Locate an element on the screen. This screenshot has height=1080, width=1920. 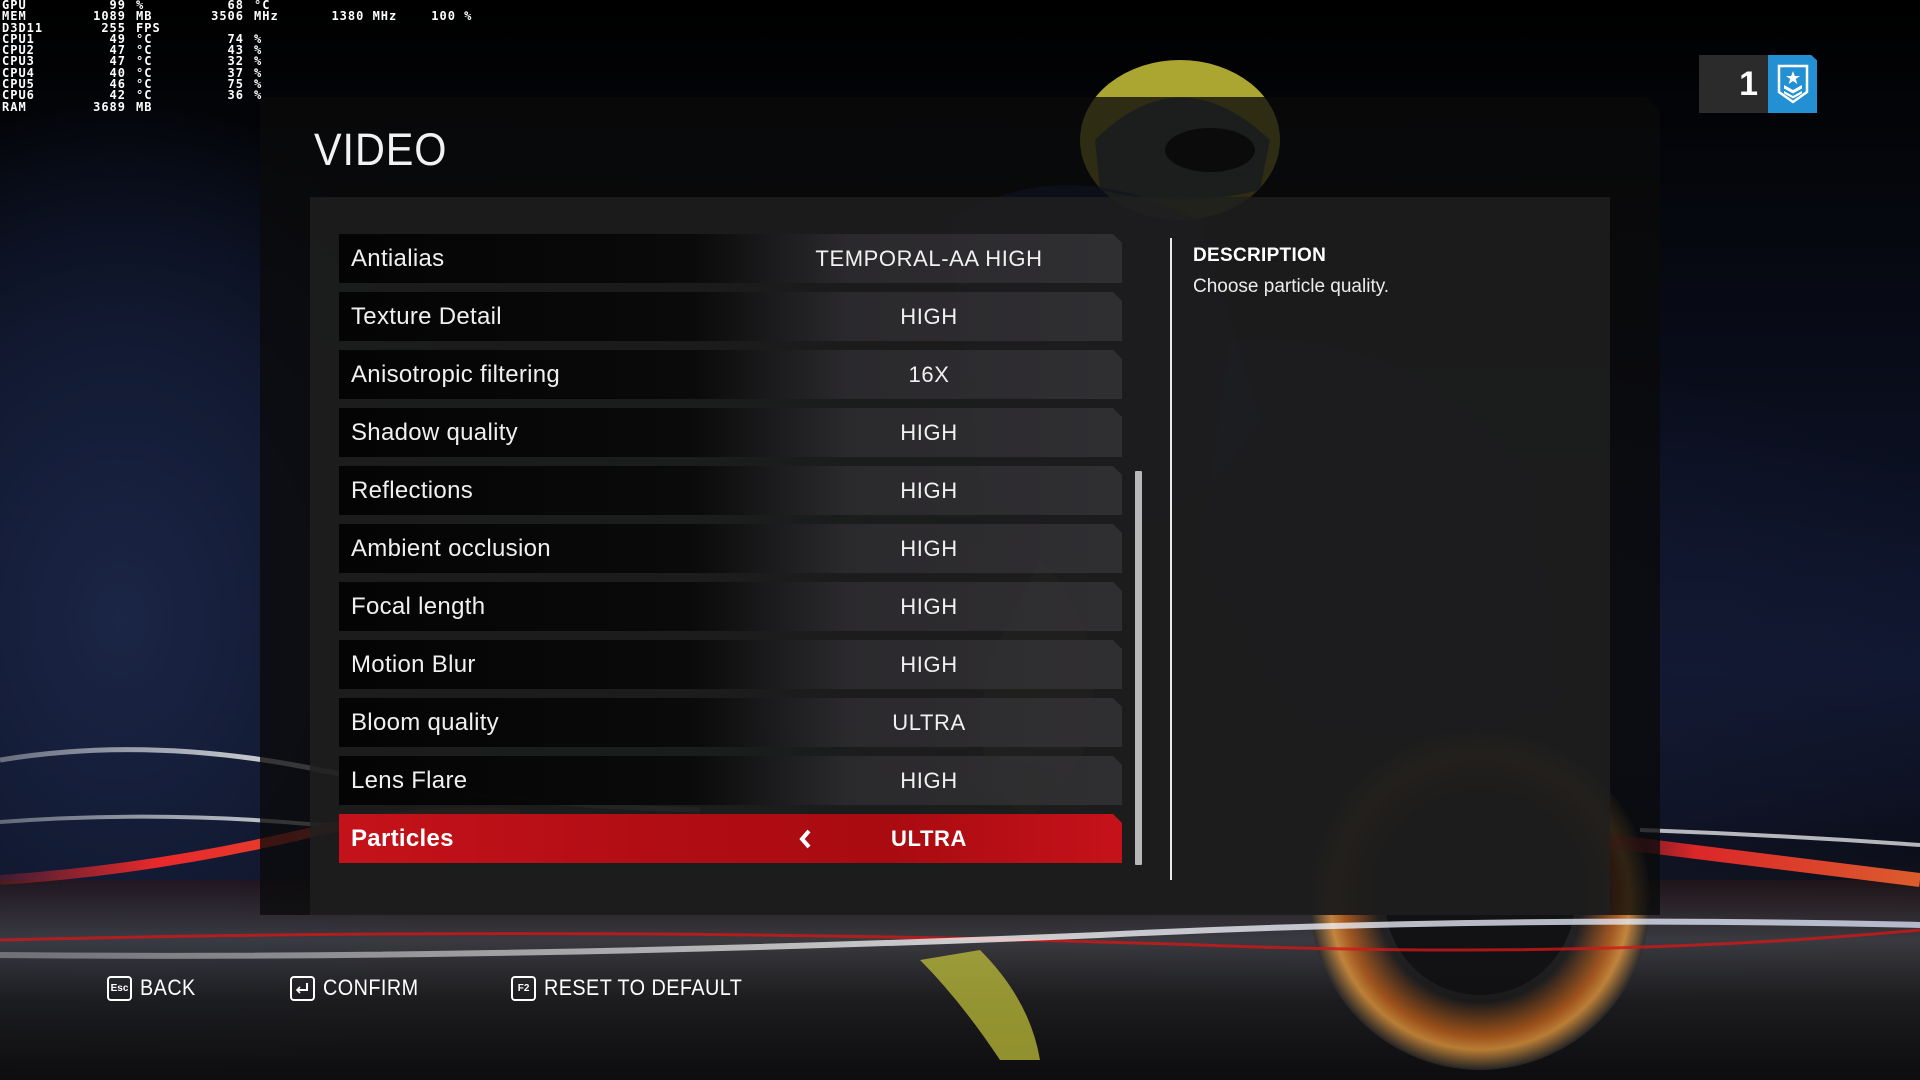
esc-key-icon: Esc is located at coordinates (119, 988).